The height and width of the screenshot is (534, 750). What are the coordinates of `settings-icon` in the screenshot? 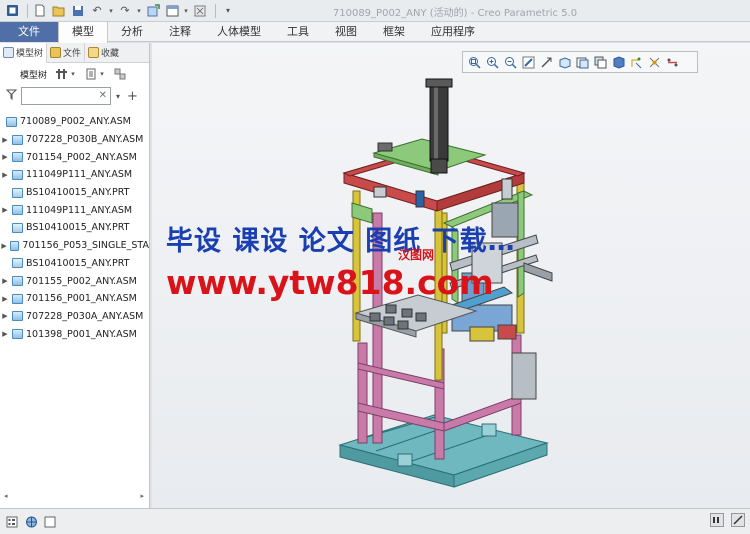 It's located at (62, 74).